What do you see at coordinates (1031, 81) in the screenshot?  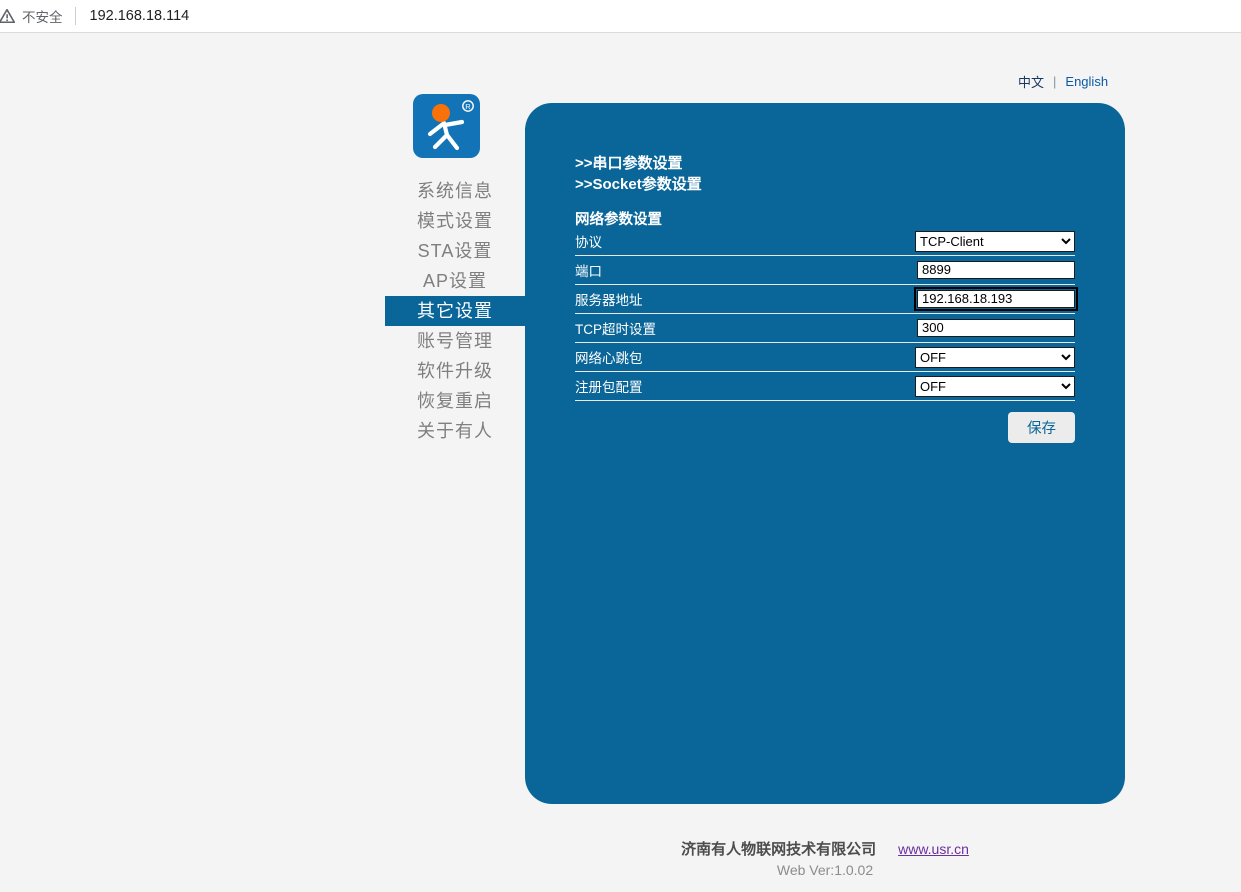 I see `language-link-chinese: 中文` at bounding box center [1031, 81].